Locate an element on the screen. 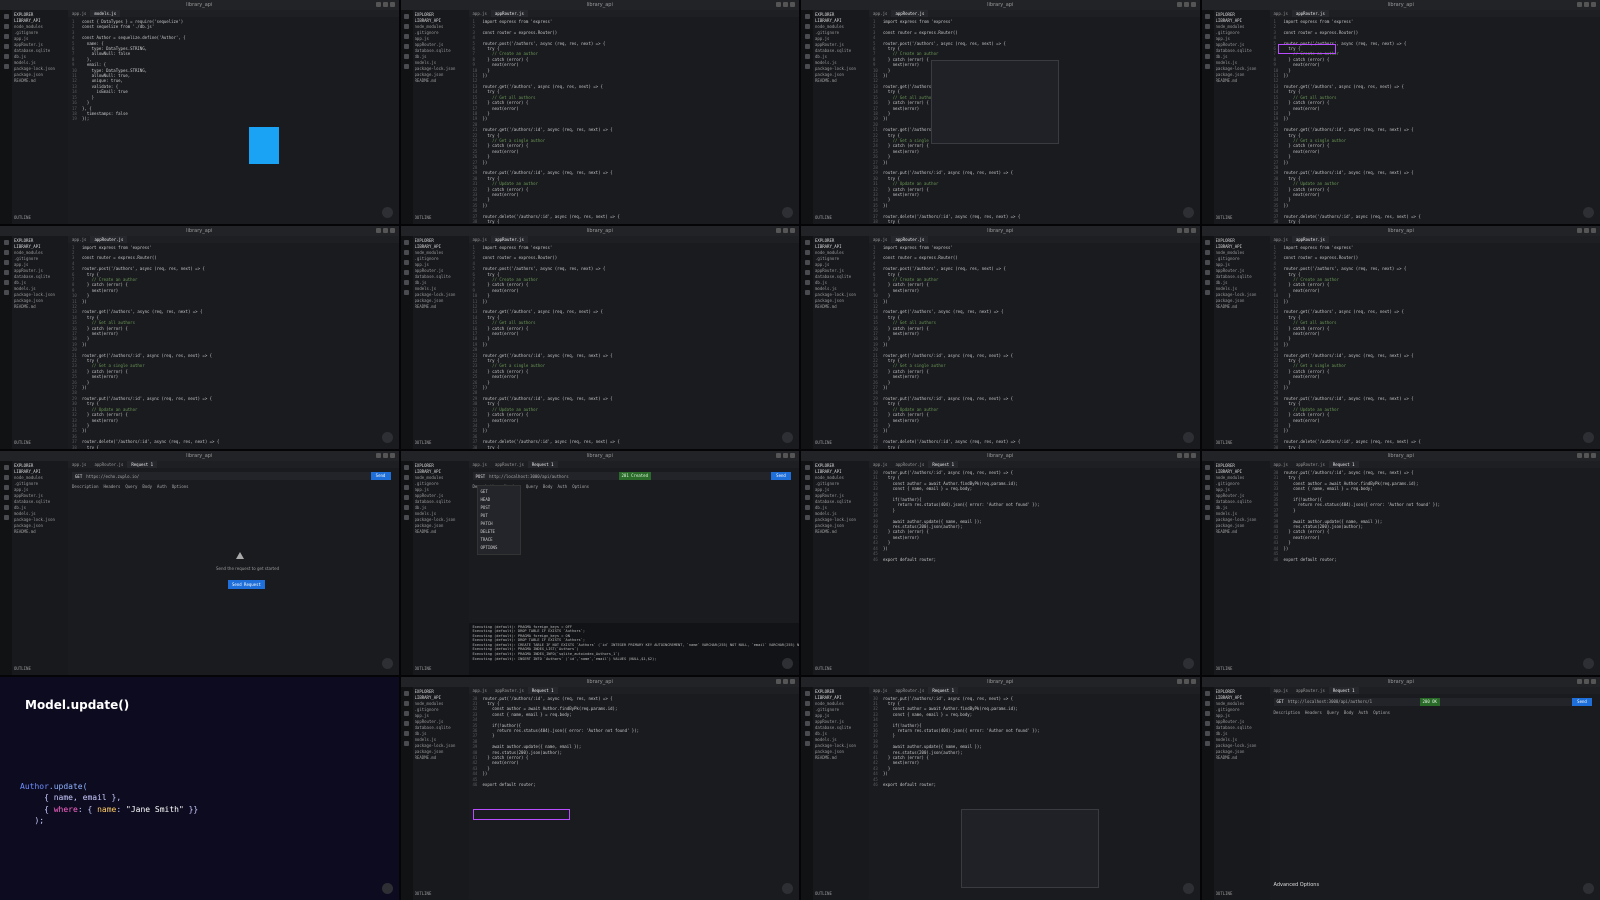 The width and height of the screenshot is (1600, 900). tab-models: models.js is located at coordinates (105, 13).